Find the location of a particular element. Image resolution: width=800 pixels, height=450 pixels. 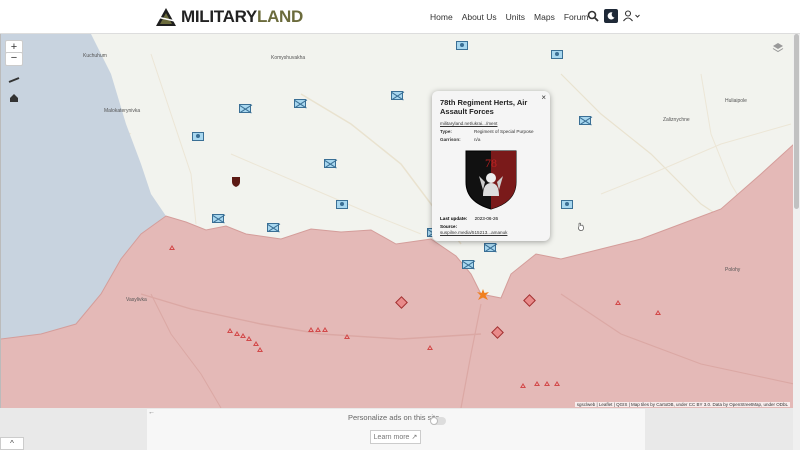

scrollbar-thumb is located at coordinates (796, 121).